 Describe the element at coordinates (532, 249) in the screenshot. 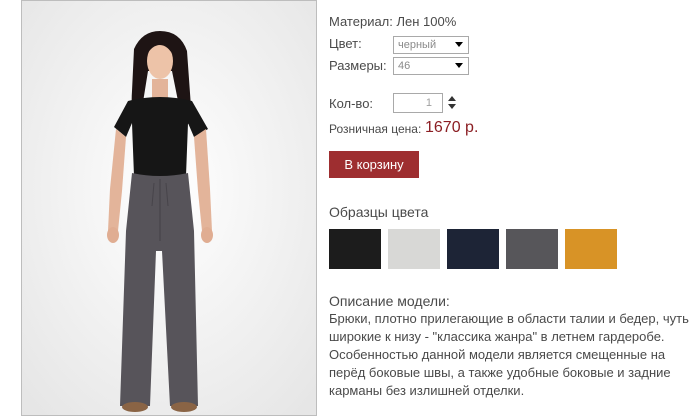

I see `swatch-dark-gray` at that location.